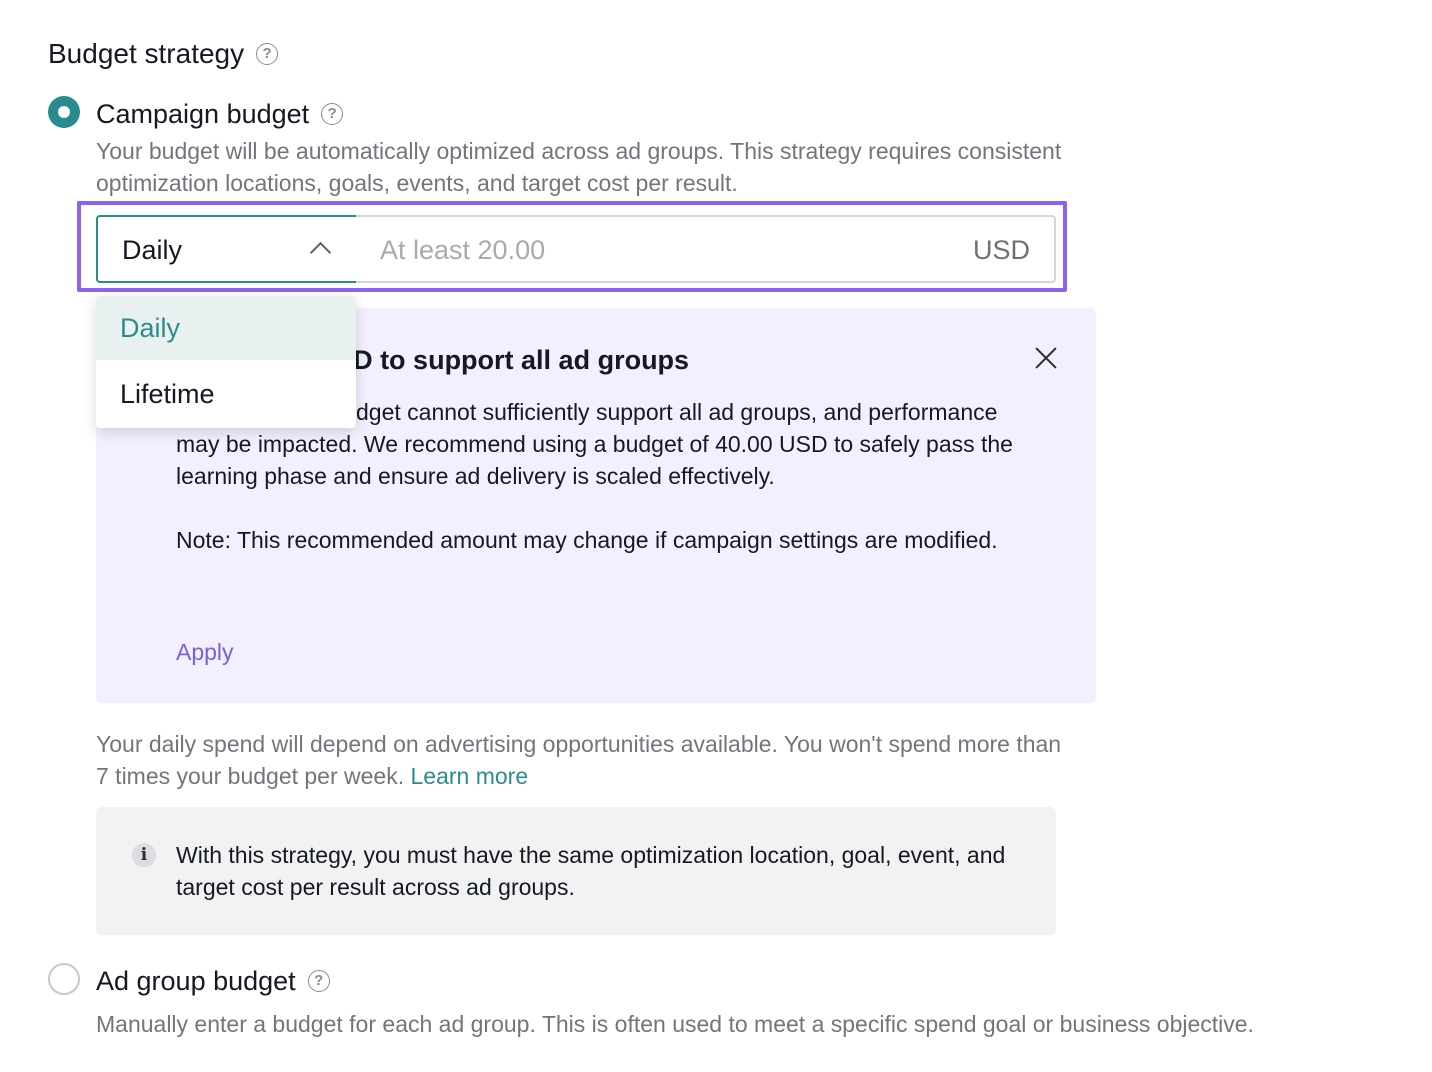 Image resolution: width=1432 pixels, height=1072 pixels. Describe the element at coordinates (227, 249) in the screenshot. I see `budget-type-select: Daily` at that location.